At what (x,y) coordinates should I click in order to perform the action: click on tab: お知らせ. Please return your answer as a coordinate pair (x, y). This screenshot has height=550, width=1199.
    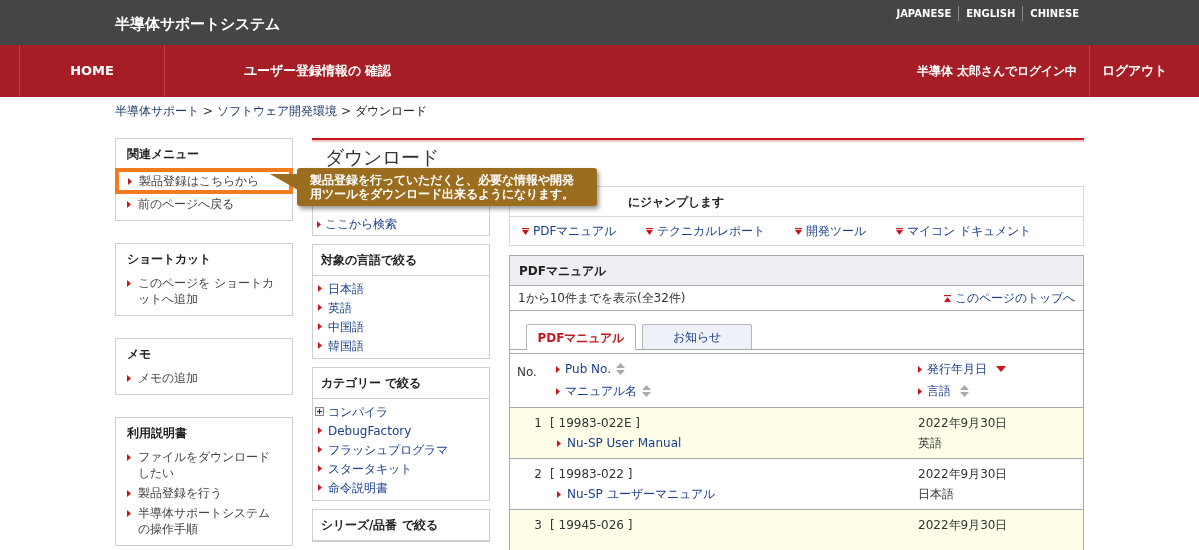
    Looking at the image, I should click on (697, 336).